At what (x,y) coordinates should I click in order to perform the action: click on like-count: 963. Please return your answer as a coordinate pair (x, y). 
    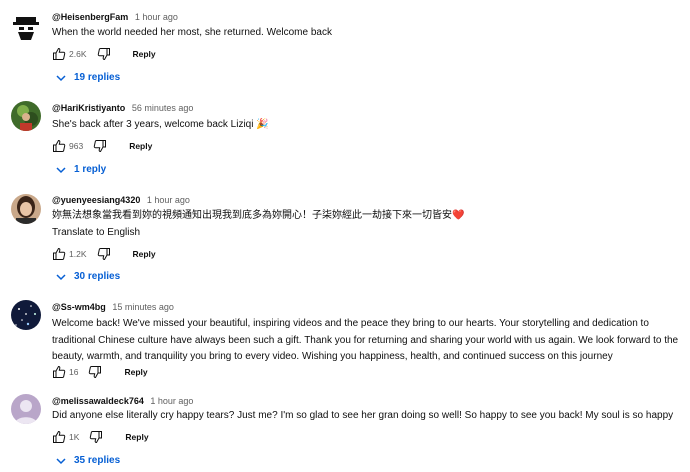
    Looking at the image, I should click on (76, 146).